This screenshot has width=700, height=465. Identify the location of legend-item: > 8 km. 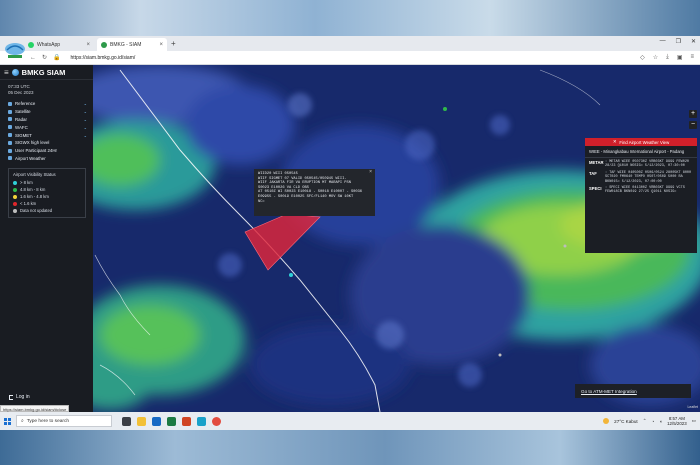
(47, 182).